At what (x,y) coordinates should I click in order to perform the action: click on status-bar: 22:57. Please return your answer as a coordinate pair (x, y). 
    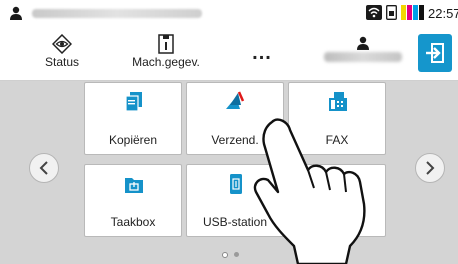
    Looking at the image, I should click on (229, 13).